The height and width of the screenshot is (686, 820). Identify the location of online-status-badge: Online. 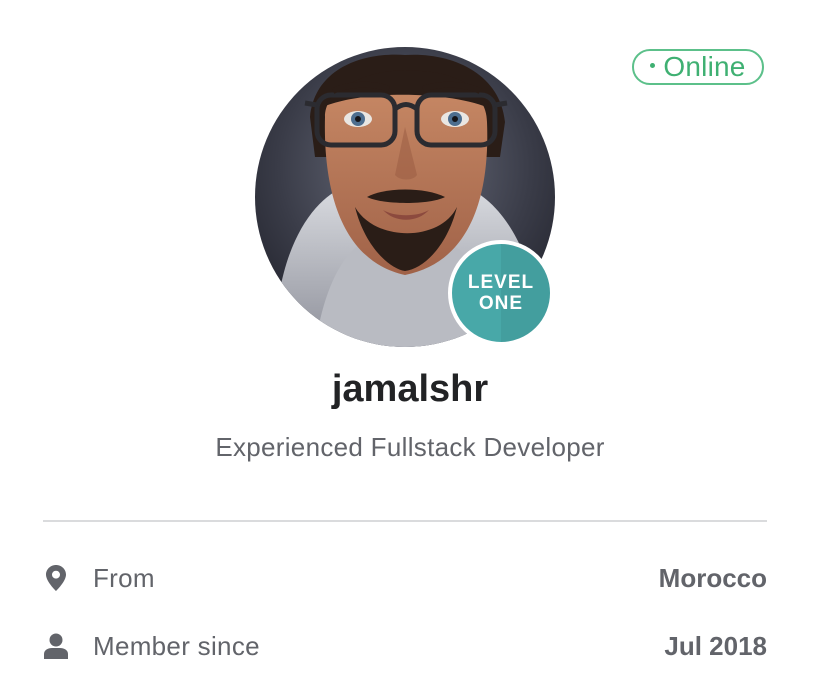
(698, 67).